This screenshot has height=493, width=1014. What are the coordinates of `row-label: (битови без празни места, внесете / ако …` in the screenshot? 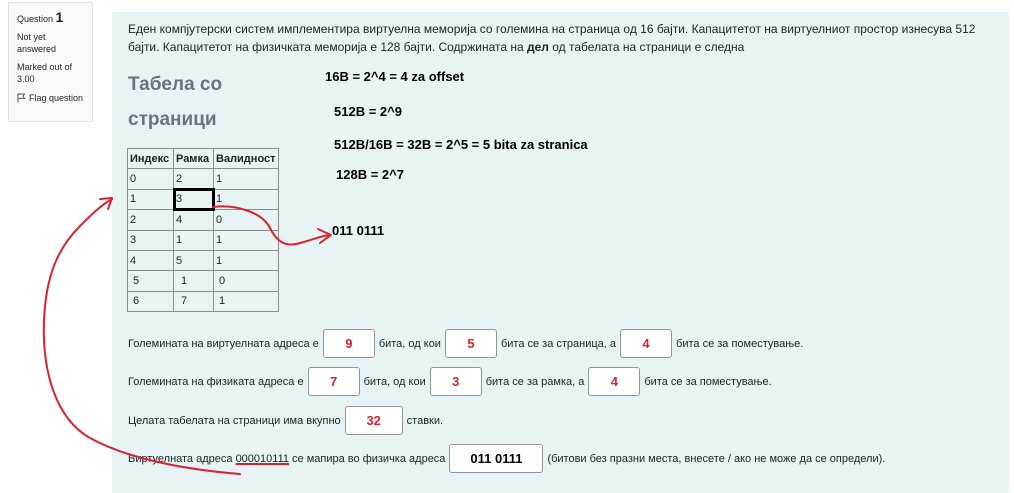 It's located at (716, 458).